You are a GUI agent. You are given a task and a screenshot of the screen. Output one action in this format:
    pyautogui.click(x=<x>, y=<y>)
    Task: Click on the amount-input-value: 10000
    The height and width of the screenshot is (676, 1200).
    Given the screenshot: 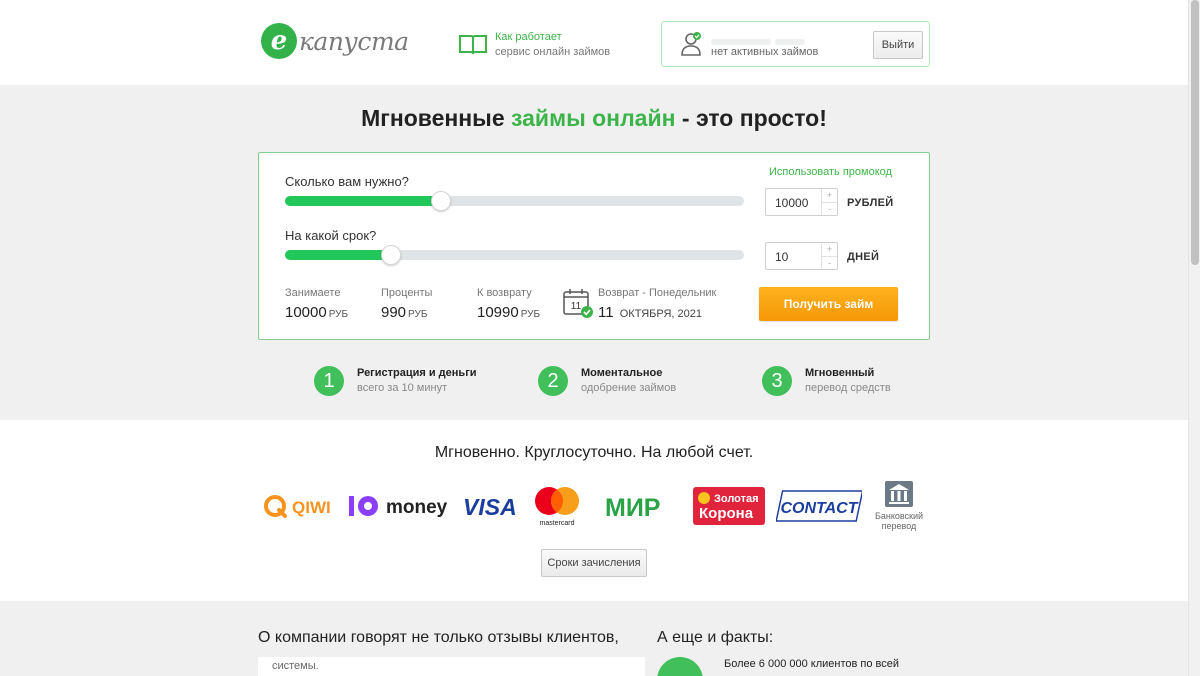 What is the action you would take?
    pyautogui.click(x=792, y=203)
    